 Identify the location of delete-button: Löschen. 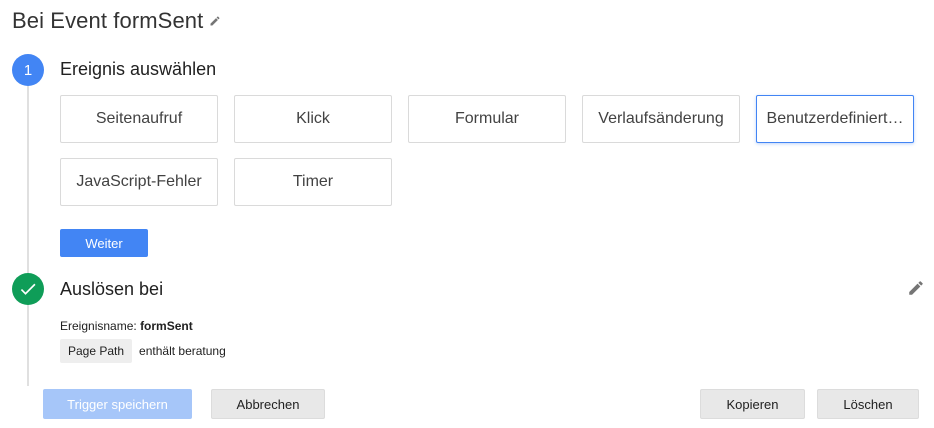
(868, 404).